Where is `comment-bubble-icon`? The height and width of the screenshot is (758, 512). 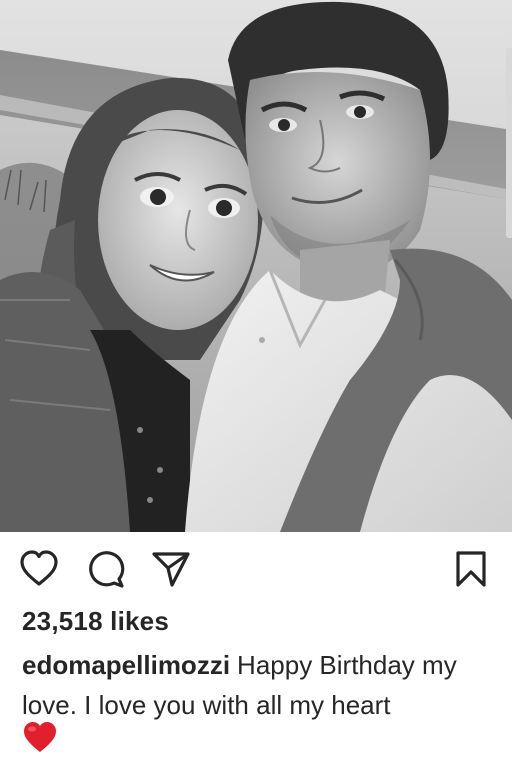 comment-bubble-icon is located at coordinates (107, 569).